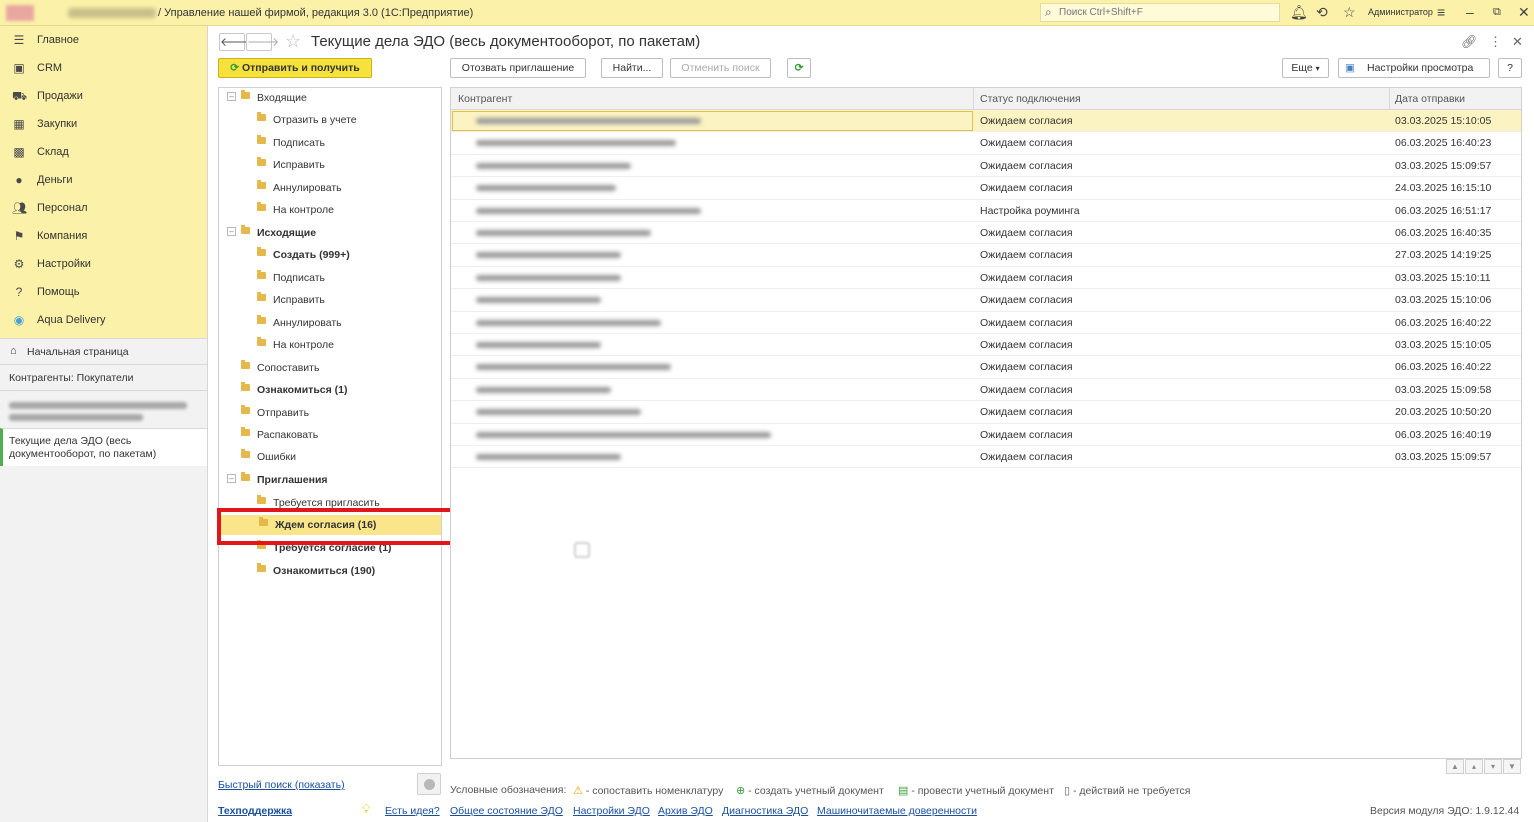 Image resolution: width=1534 pixels, height=822 pixels. I want to click on section-settings: ⚙ Настройки, so click(103, 264).